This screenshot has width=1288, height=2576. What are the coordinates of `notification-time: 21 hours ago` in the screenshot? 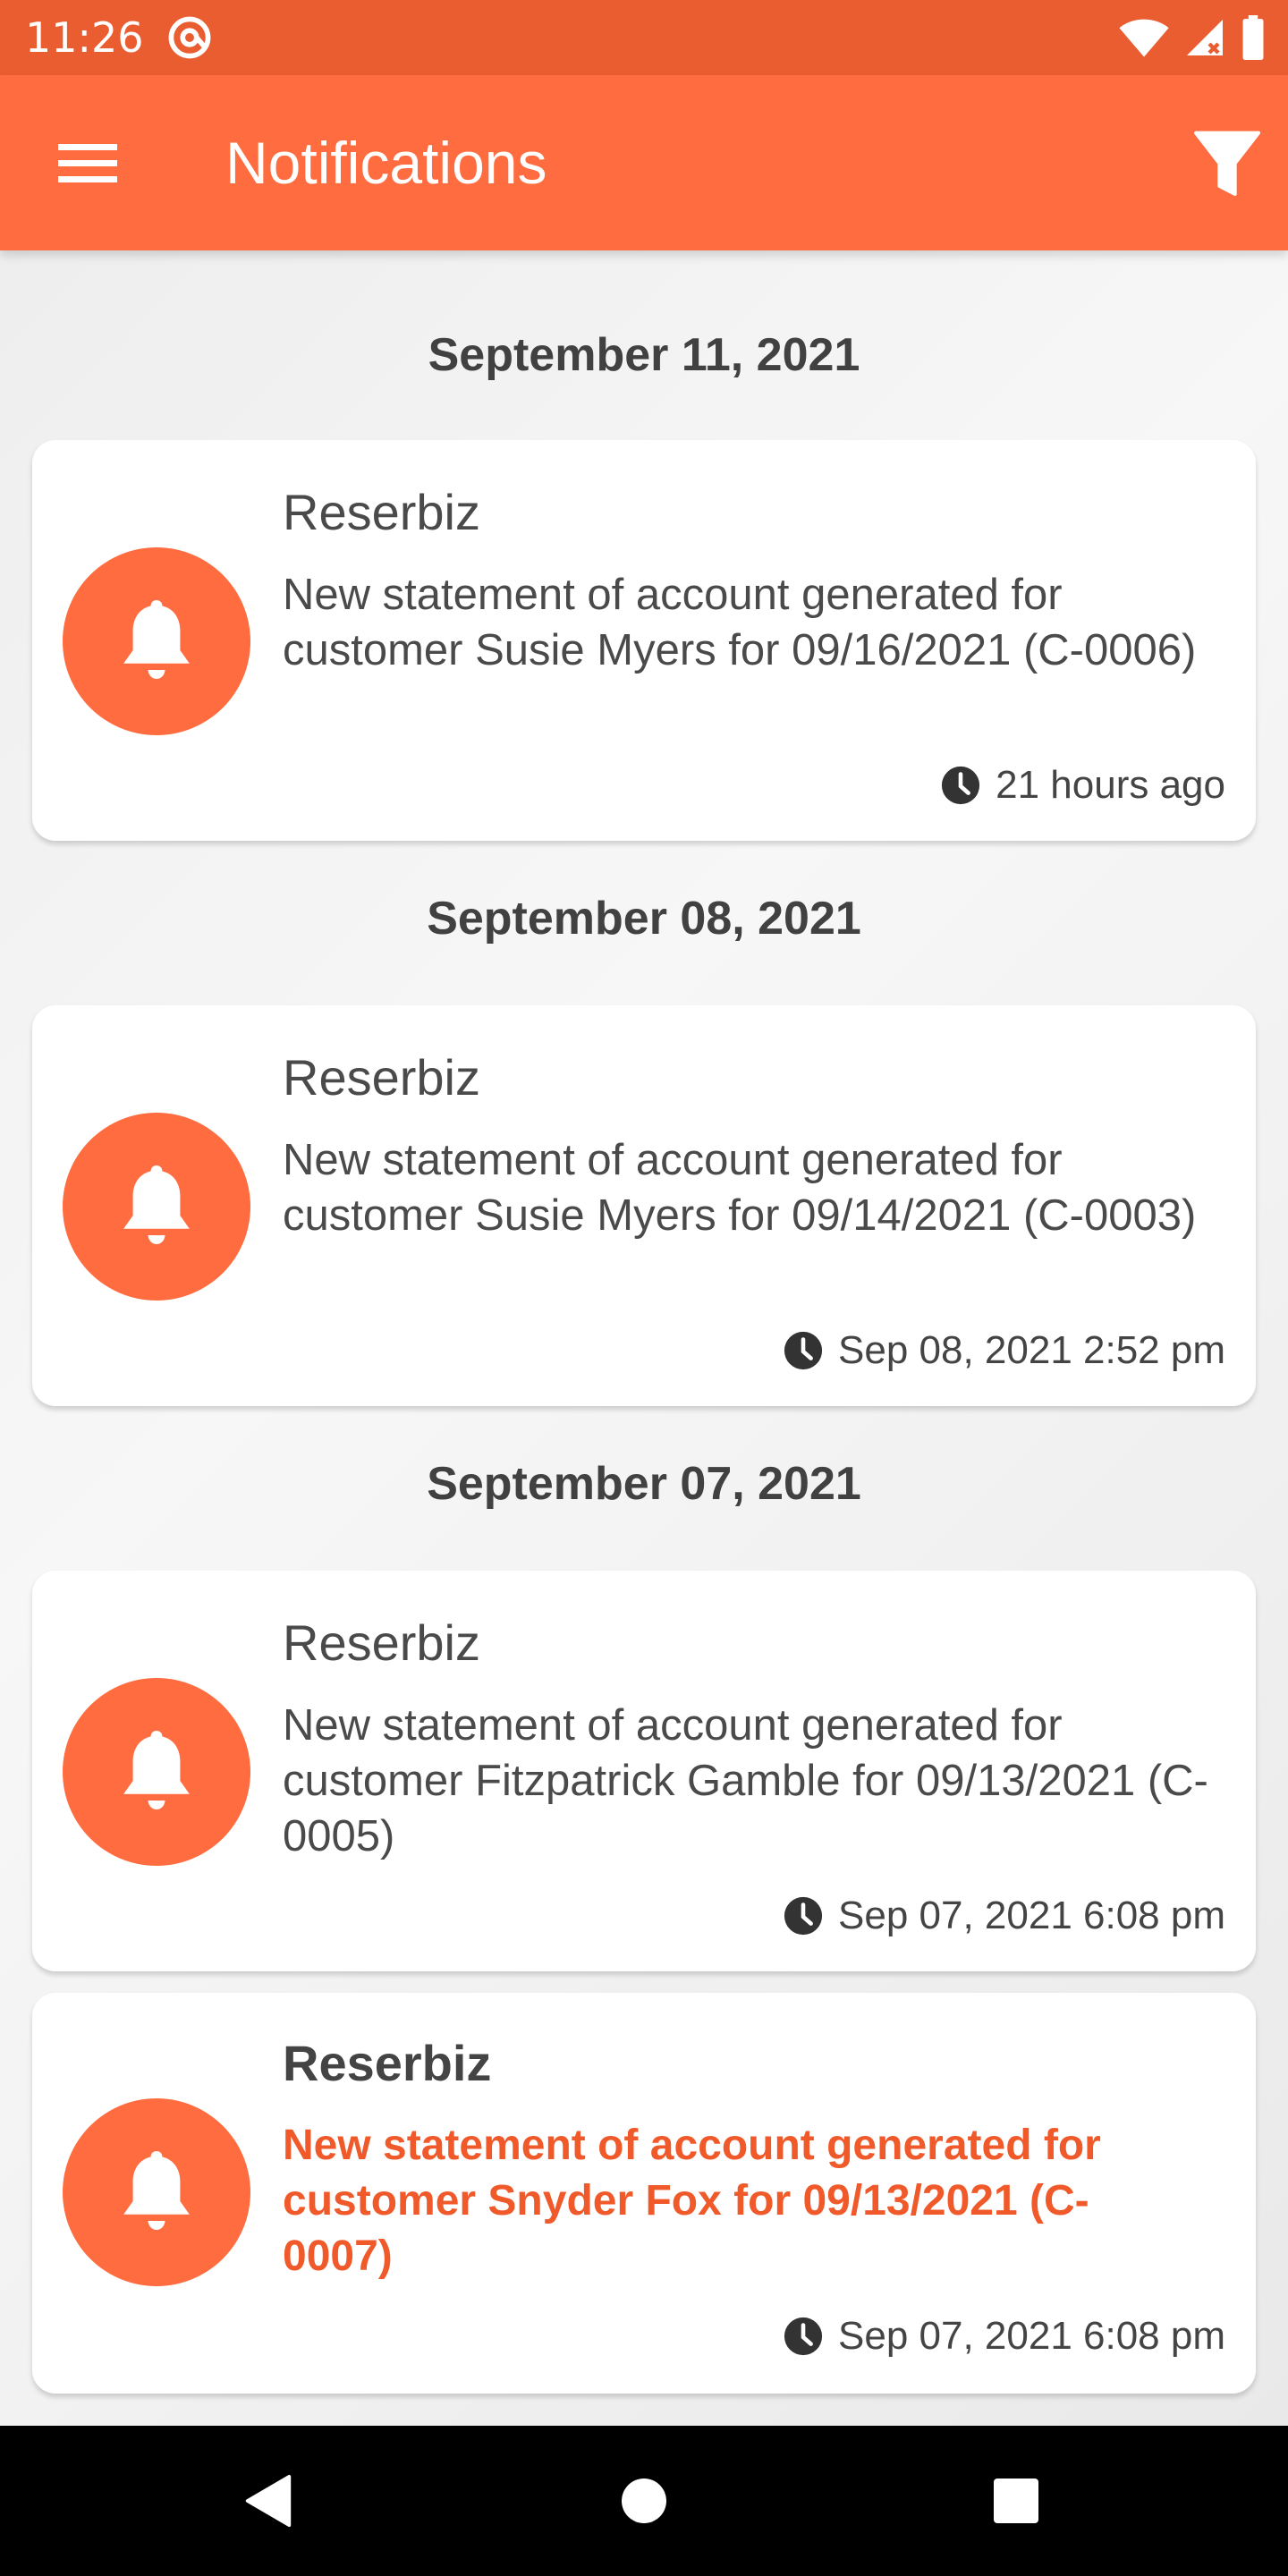 It's located at (1082, 785).